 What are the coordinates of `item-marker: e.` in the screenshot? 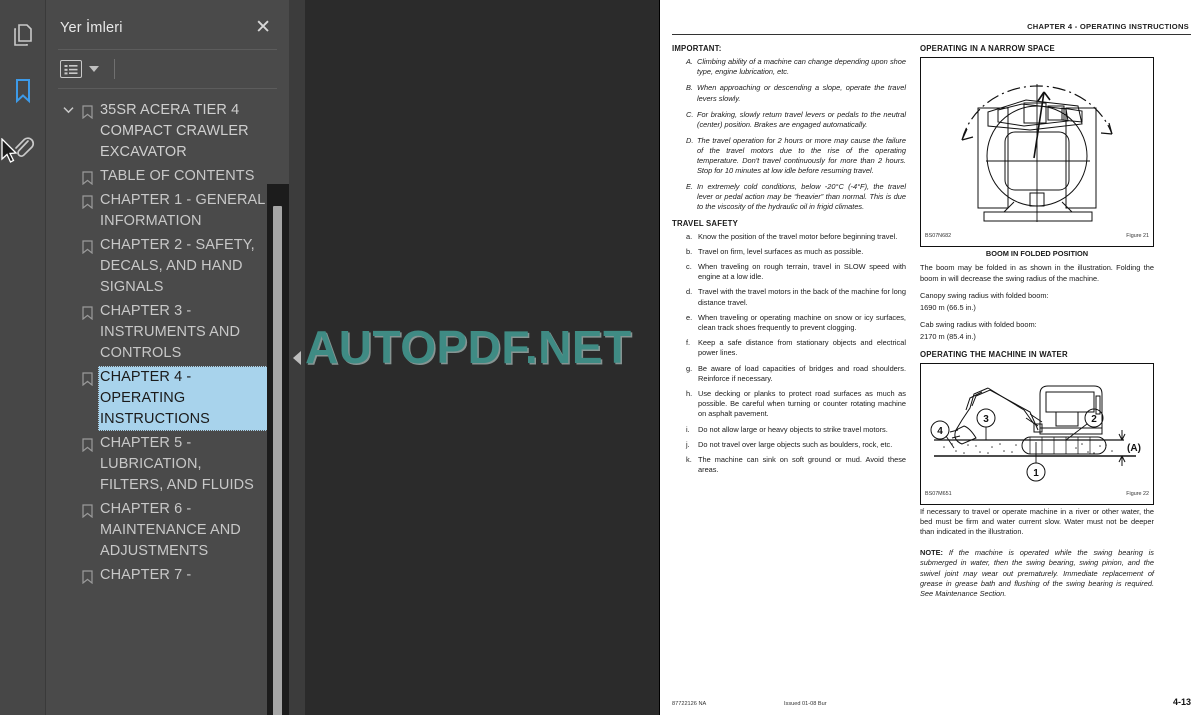 It's located at (689, 317).